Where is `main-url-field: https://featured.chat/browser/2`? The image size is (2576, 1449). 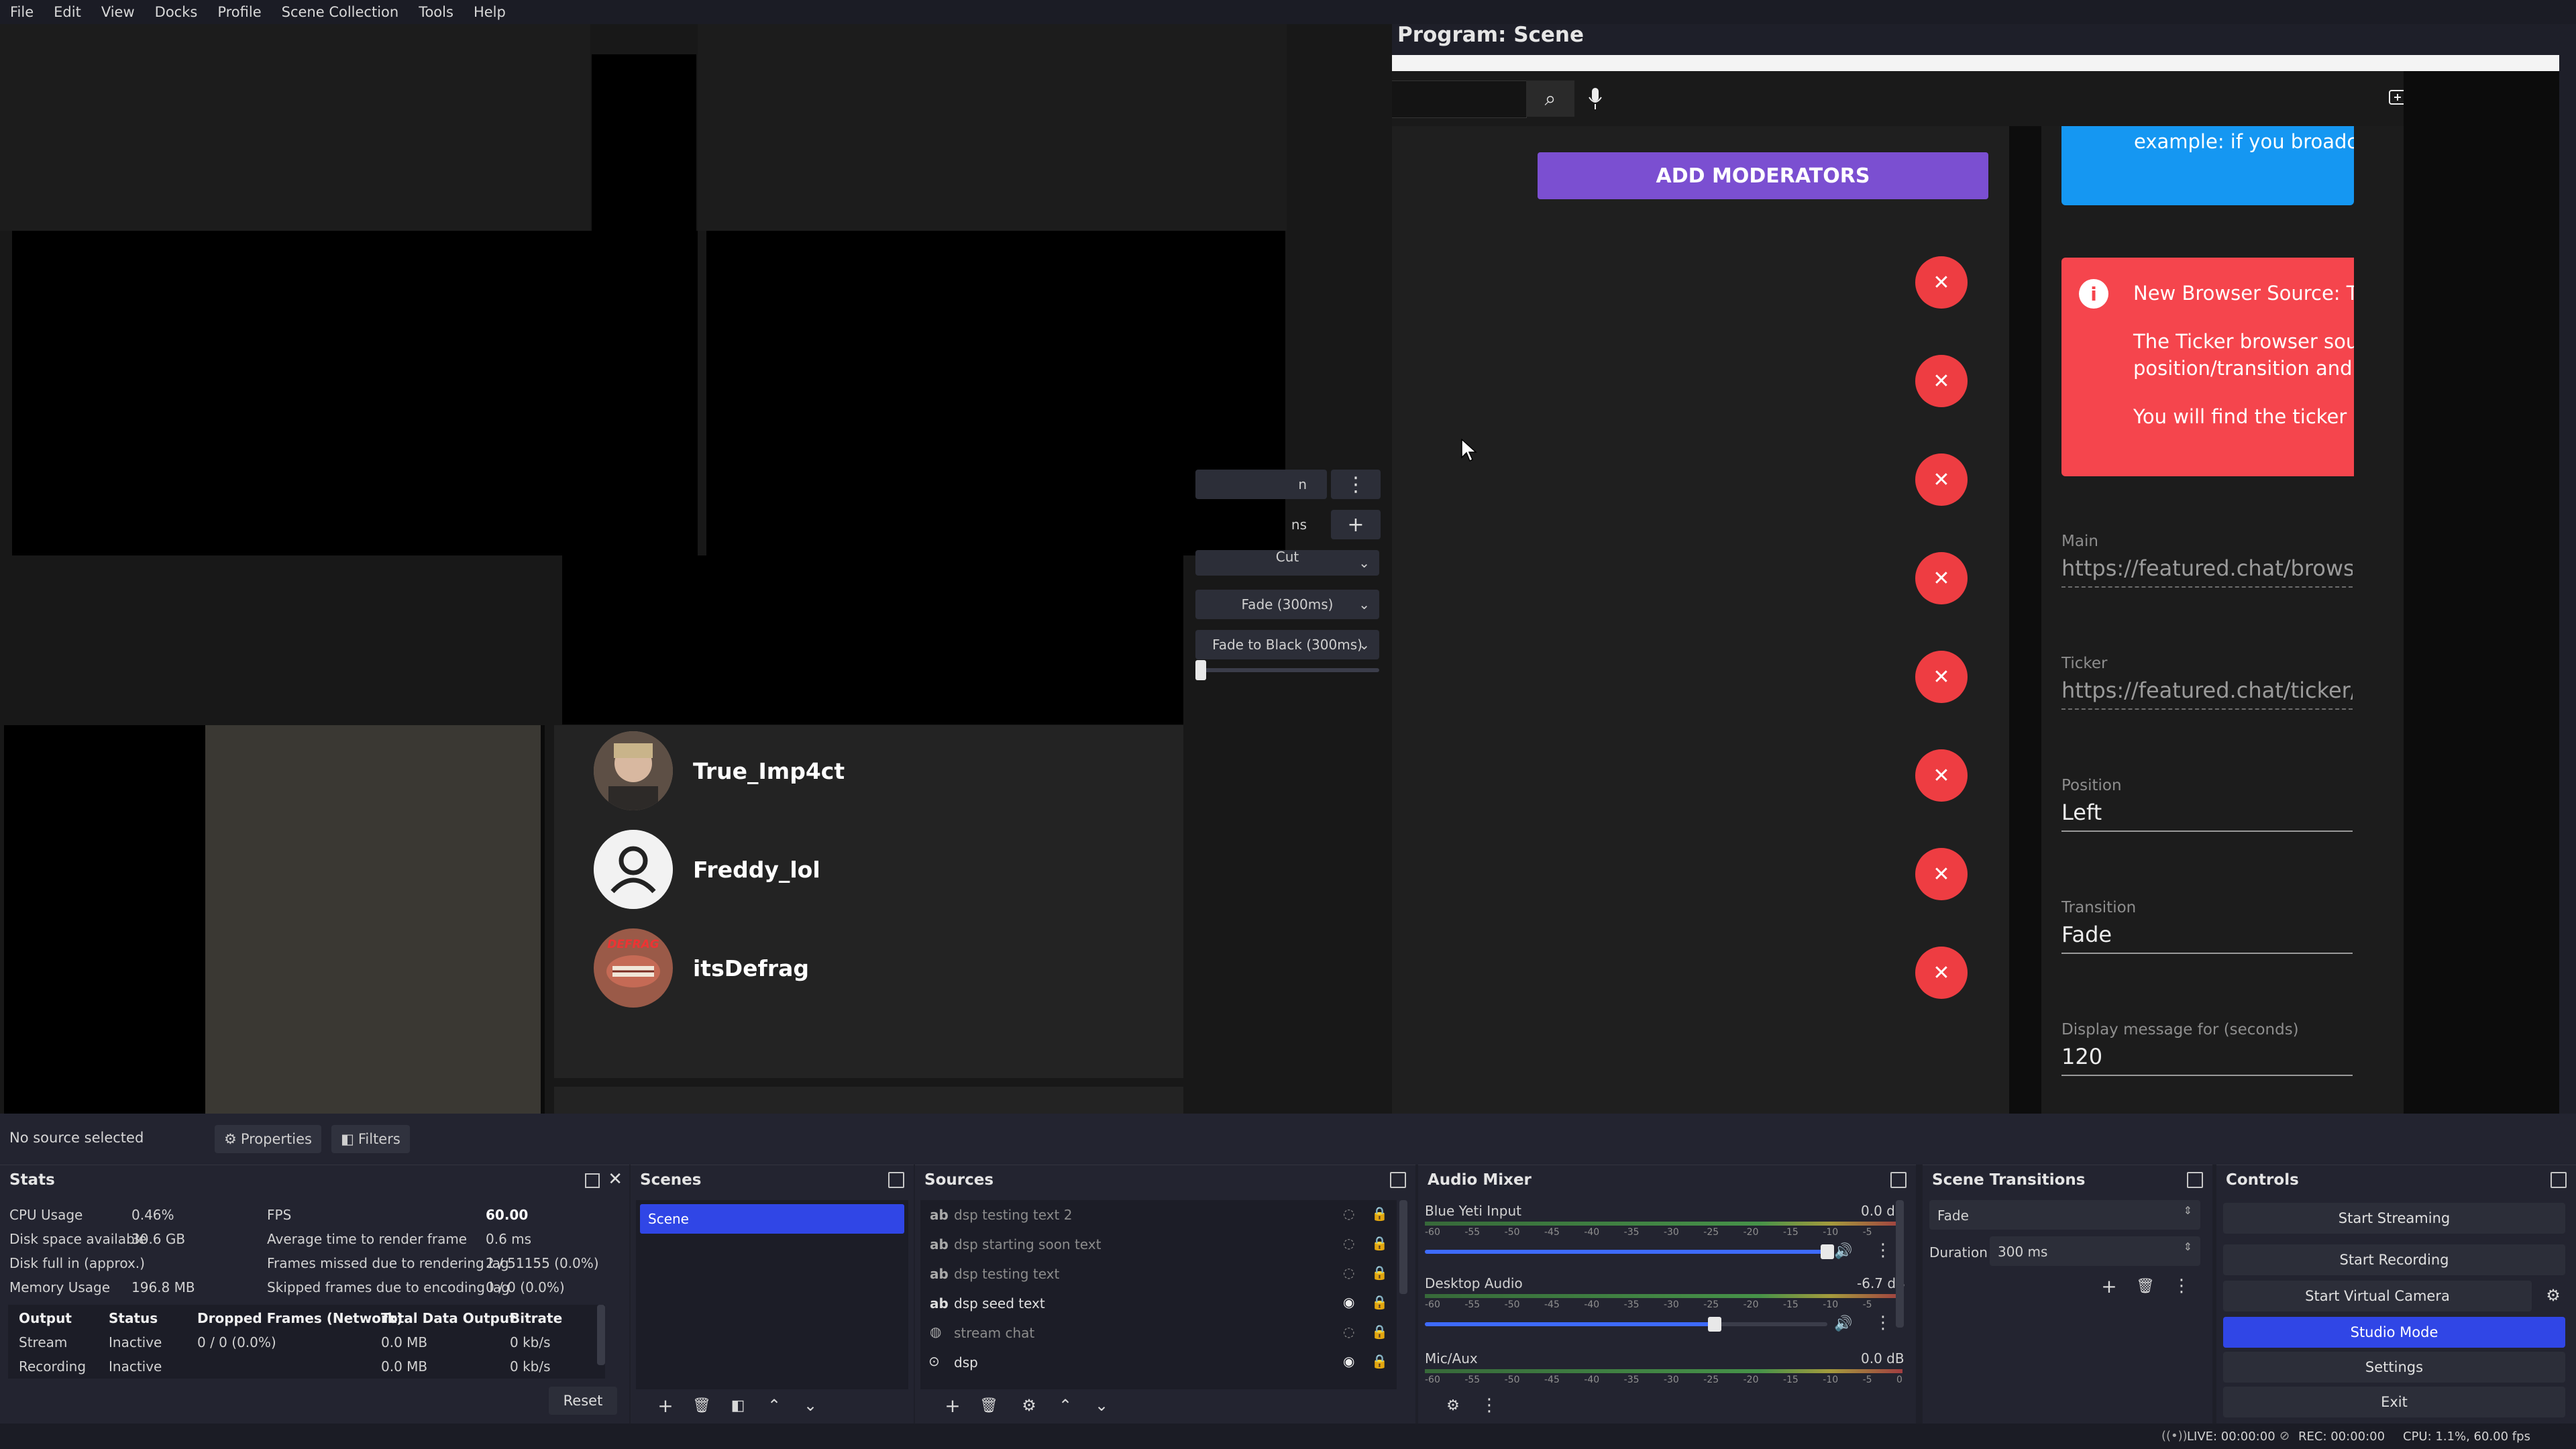
main-url-field: https://featured.chat/browser/2 is located at coordinates (2207, 571).